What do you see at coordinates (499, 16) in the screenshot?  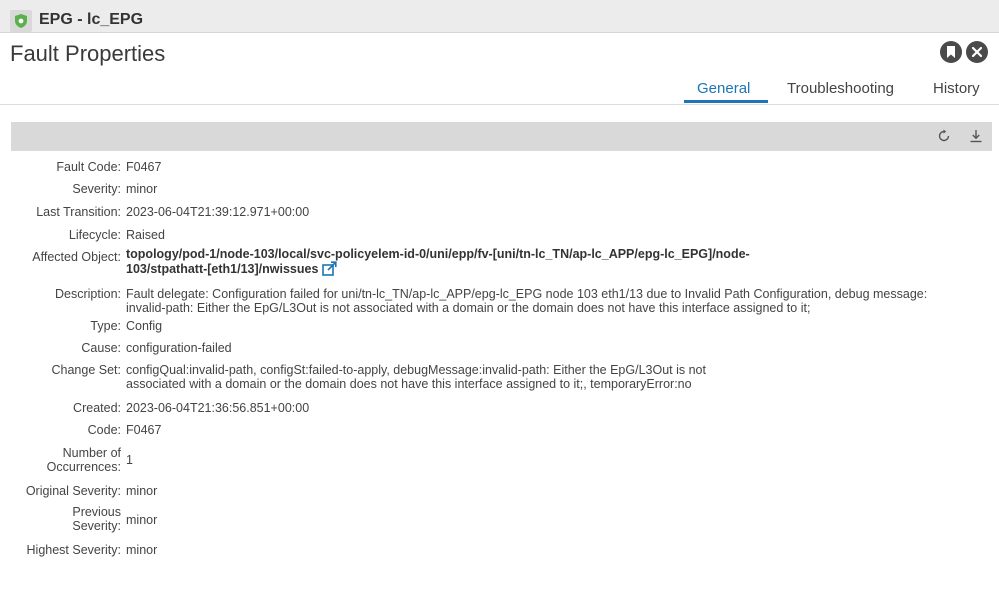 I see `breadcrumb-bar: EPG - lc_EPG` at bounding box center [499, 16].